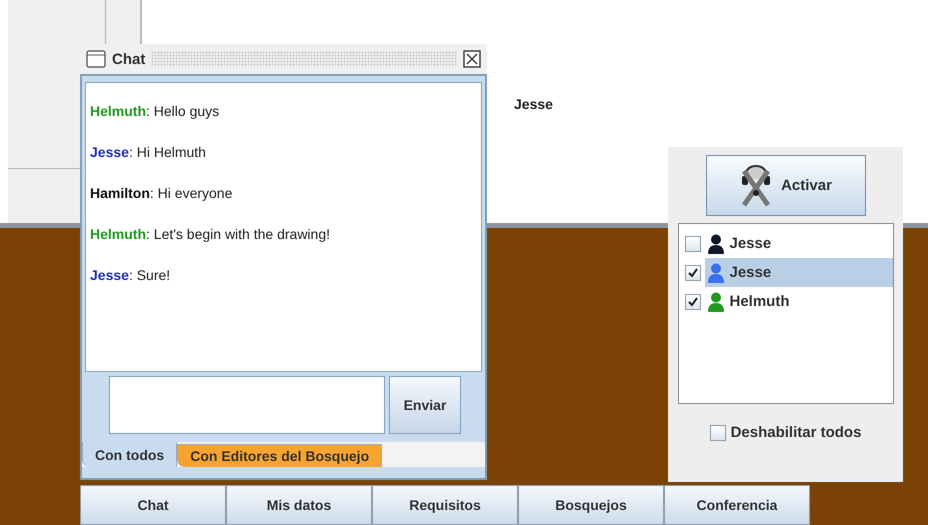 The width and height of the screenshot is (928, 525). Describe the element at coordinates (211, 234) in the screenshot. I see `chat-message: Helmuth: Let's begin with the drawing!` at that location.